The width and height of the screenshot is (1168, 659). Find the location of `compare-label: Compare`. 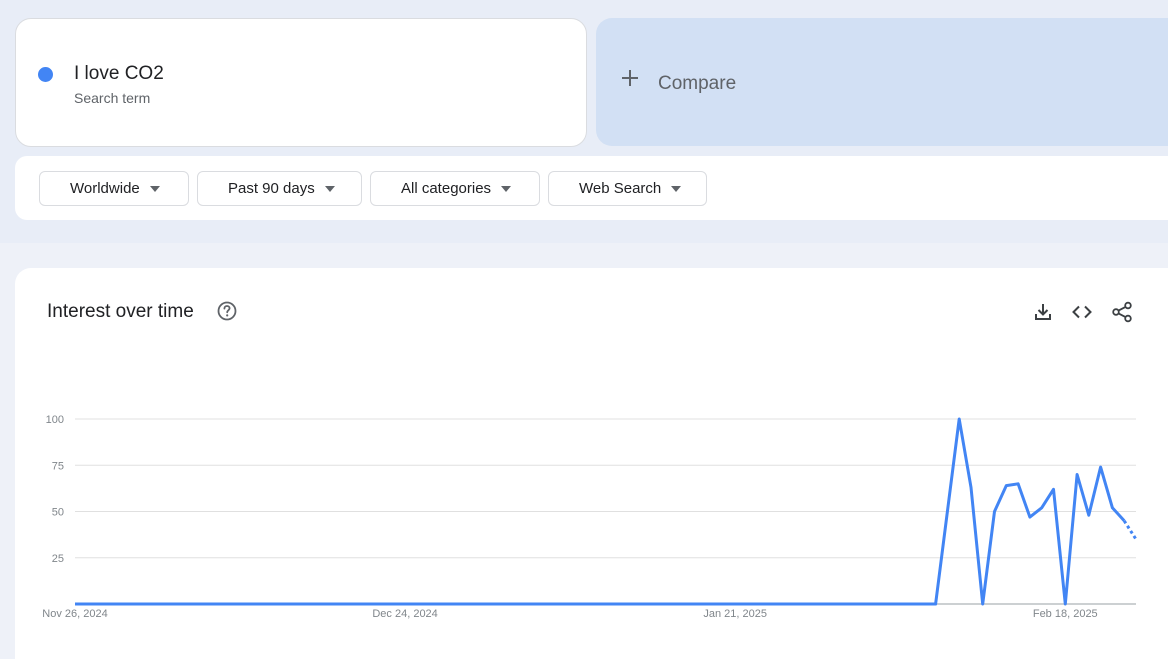

compare-label: Compare is located at coordinates (697, 83).